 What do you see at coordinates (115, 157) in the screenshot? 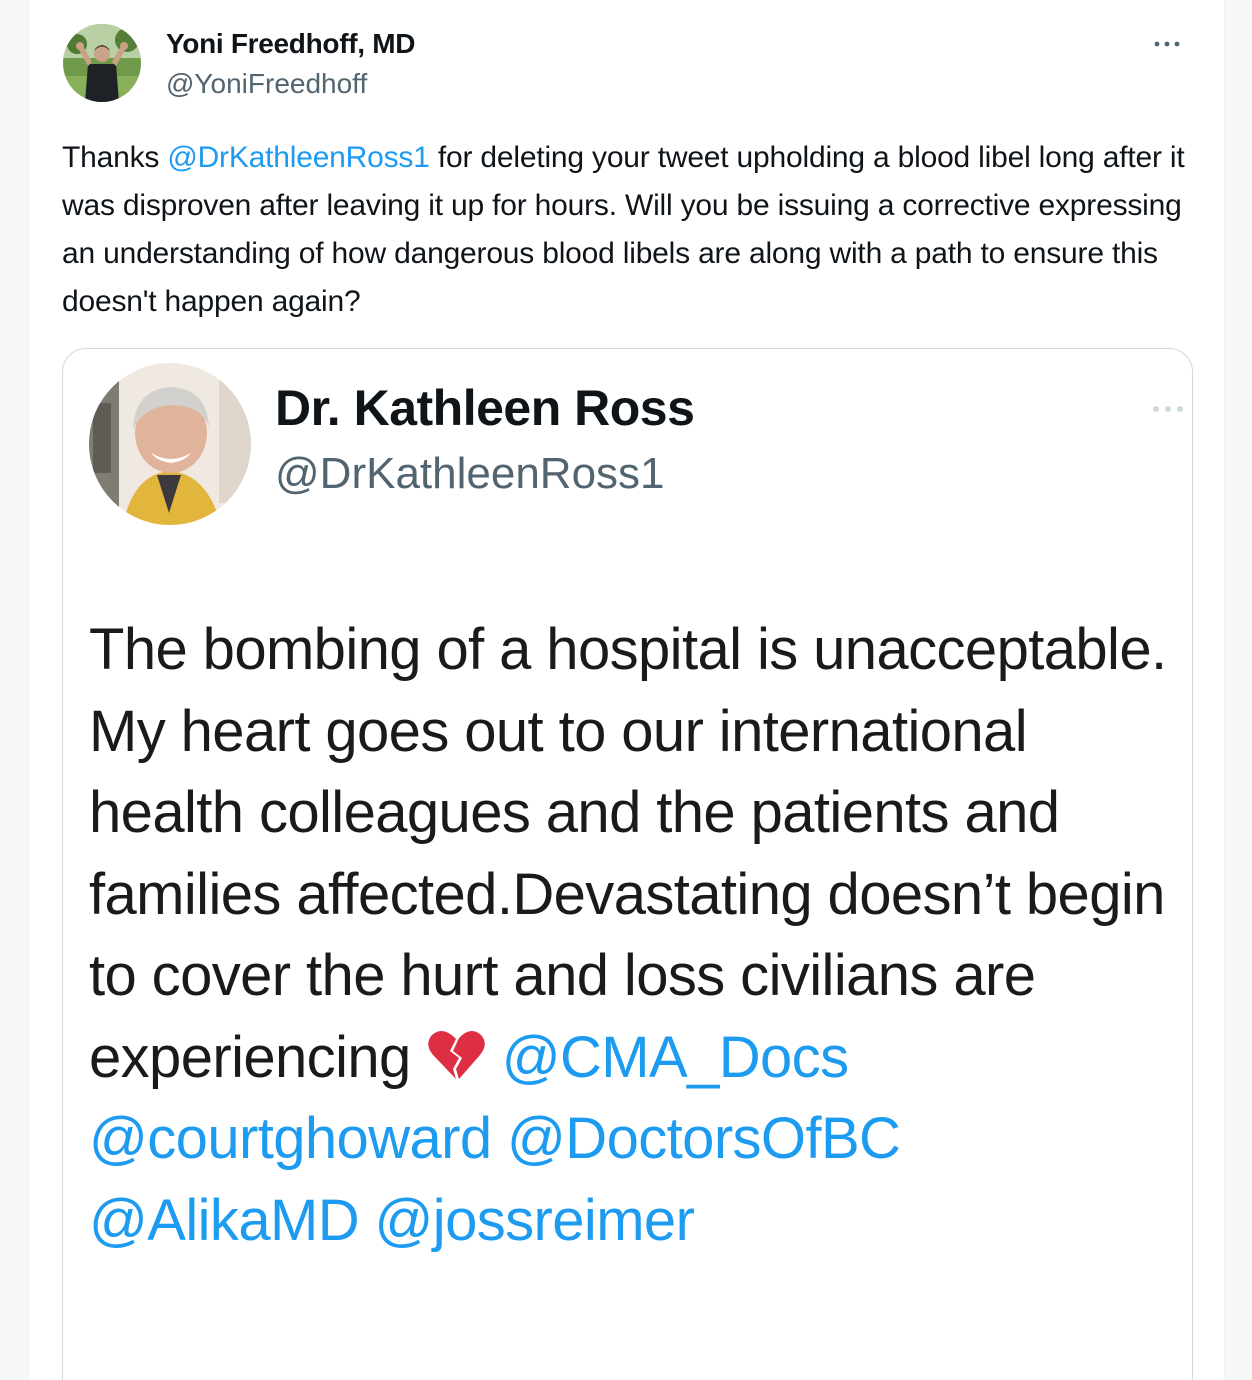
I see `tweet-text-part: Thanks` at bounding box center [115, 157].